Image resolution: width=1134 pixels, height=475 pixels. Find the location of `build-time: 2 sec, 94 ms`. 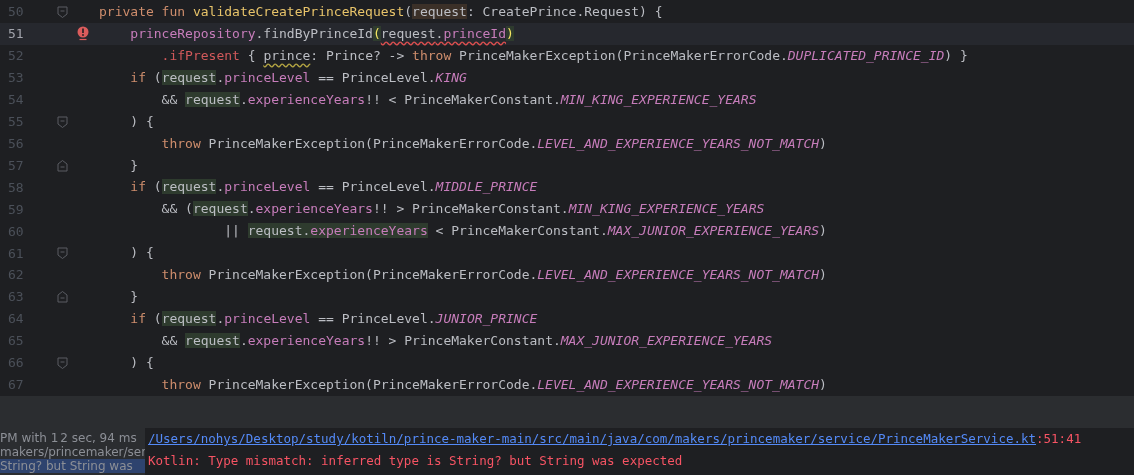

build-time: 2 sec, 94 ms is located at coordinates (98, 438).